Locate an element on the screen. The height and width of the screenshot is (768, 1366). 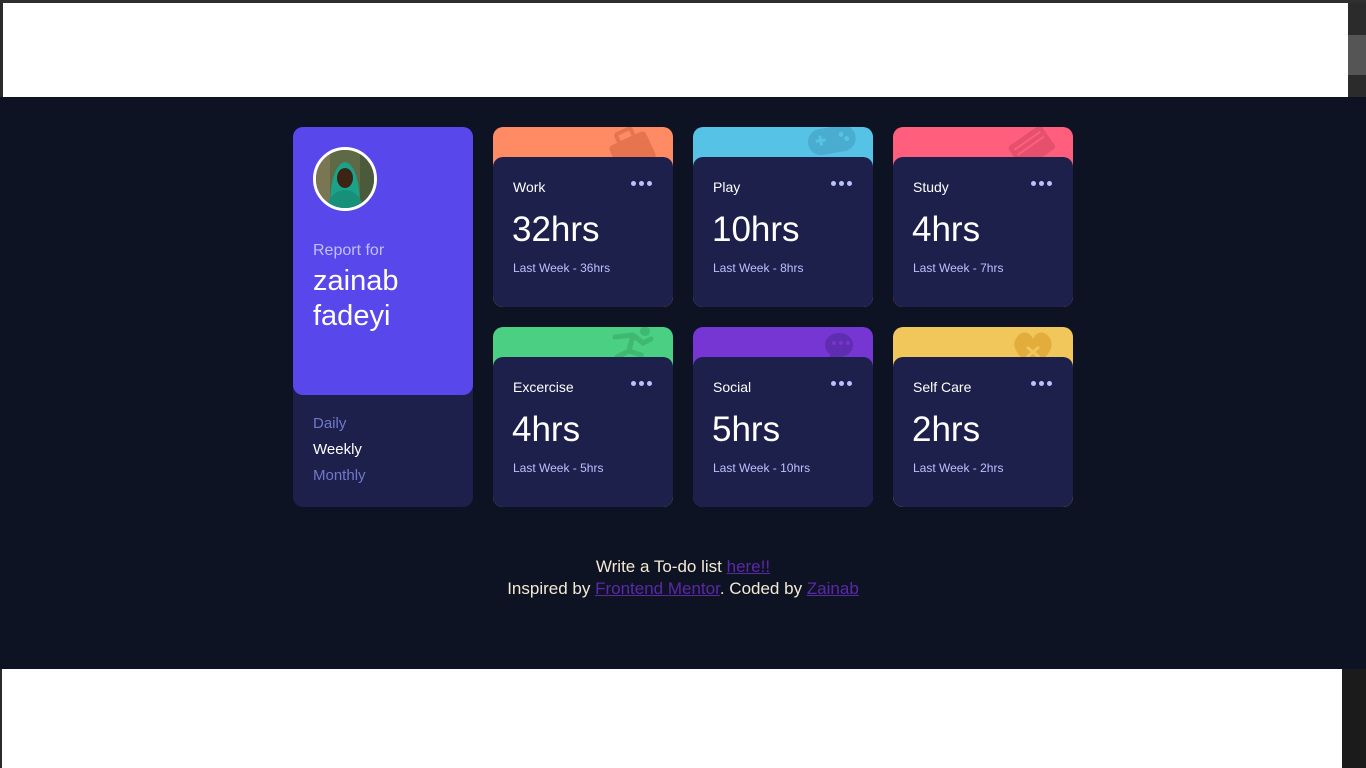
activity-card-body: Play 10hrs Last Week - 8hrs is located at coordinates (783, 232).